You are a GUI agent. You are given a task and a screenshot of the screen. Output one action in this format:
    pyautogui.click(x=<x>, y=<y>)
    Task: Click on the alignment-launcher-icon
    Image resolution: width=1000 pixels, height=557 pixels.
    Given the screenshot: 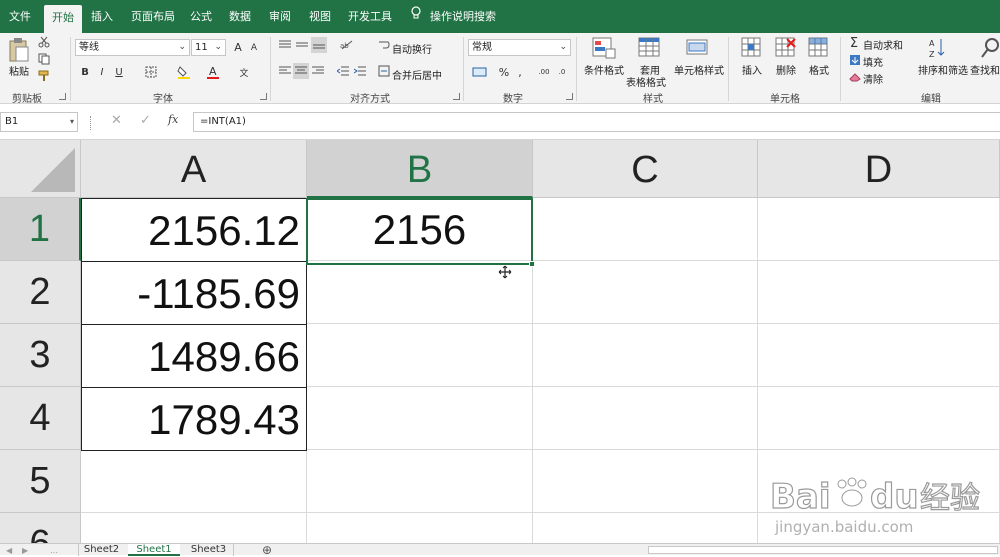 What is the action you would take?
    pyautogui.click(x=456, y=96)
    